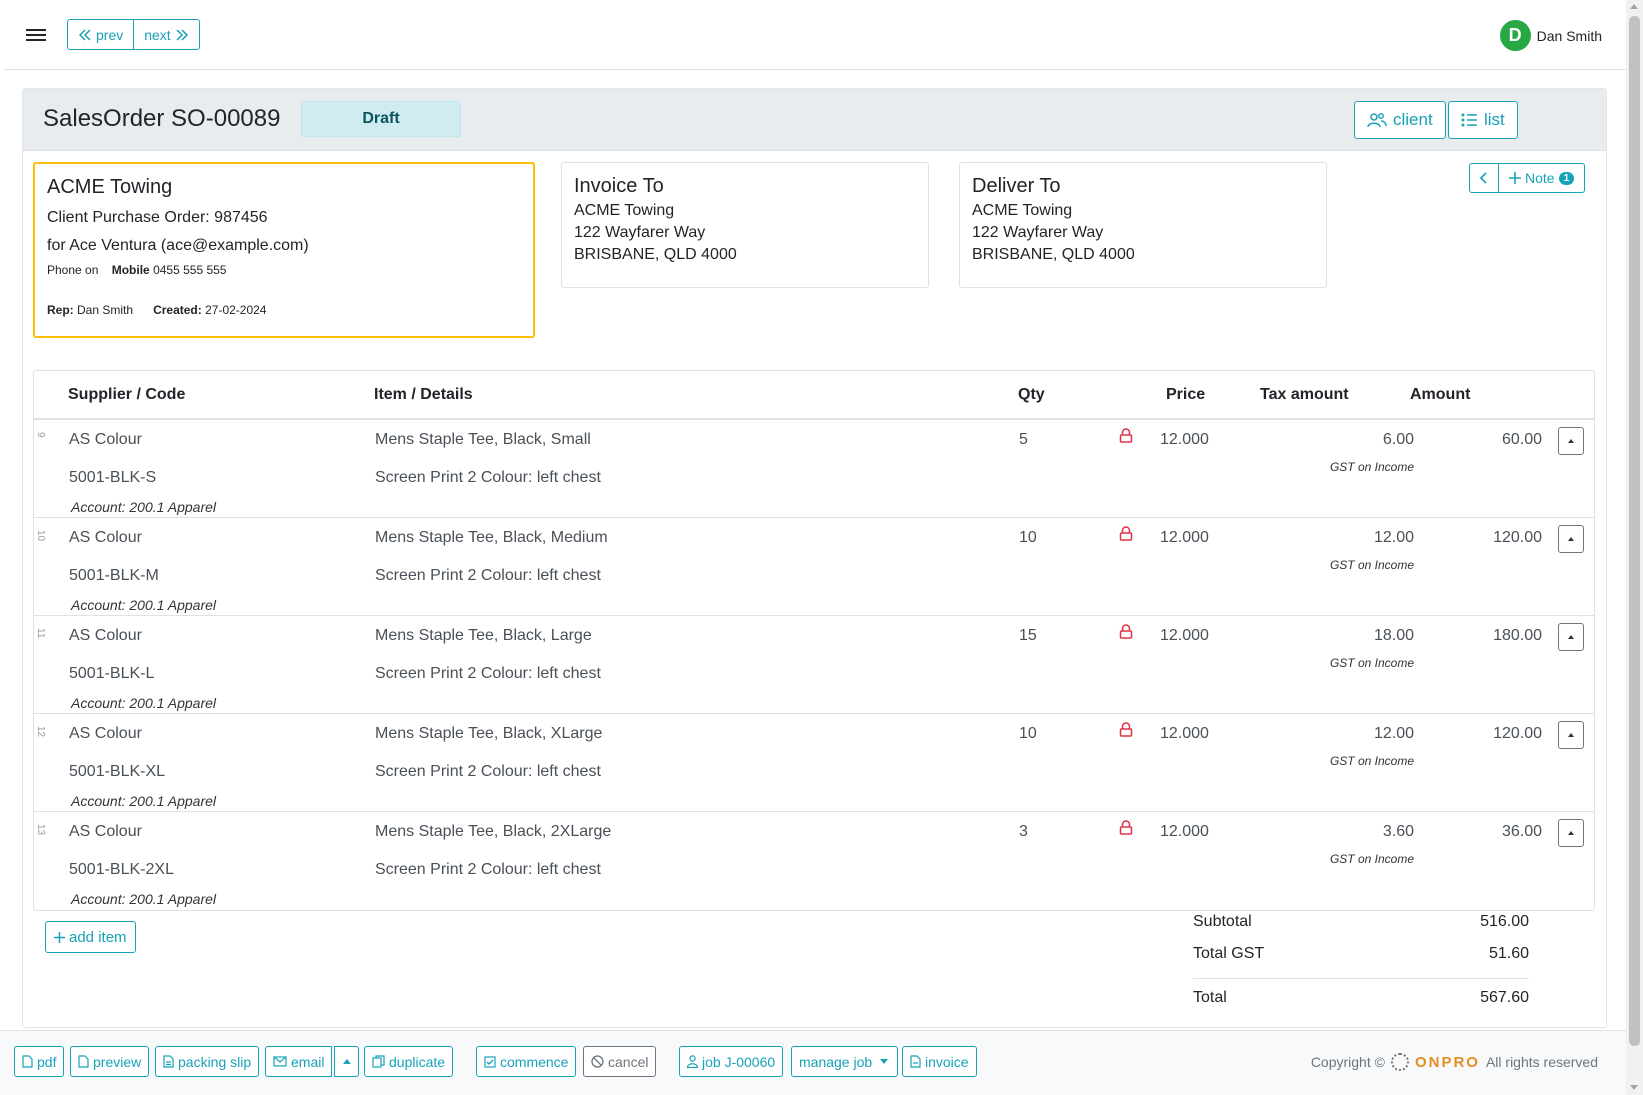  What do you see at coordinates (308, 1061) in the screenshot?
I see `email-label: email` at bounding box center [308, 1061].